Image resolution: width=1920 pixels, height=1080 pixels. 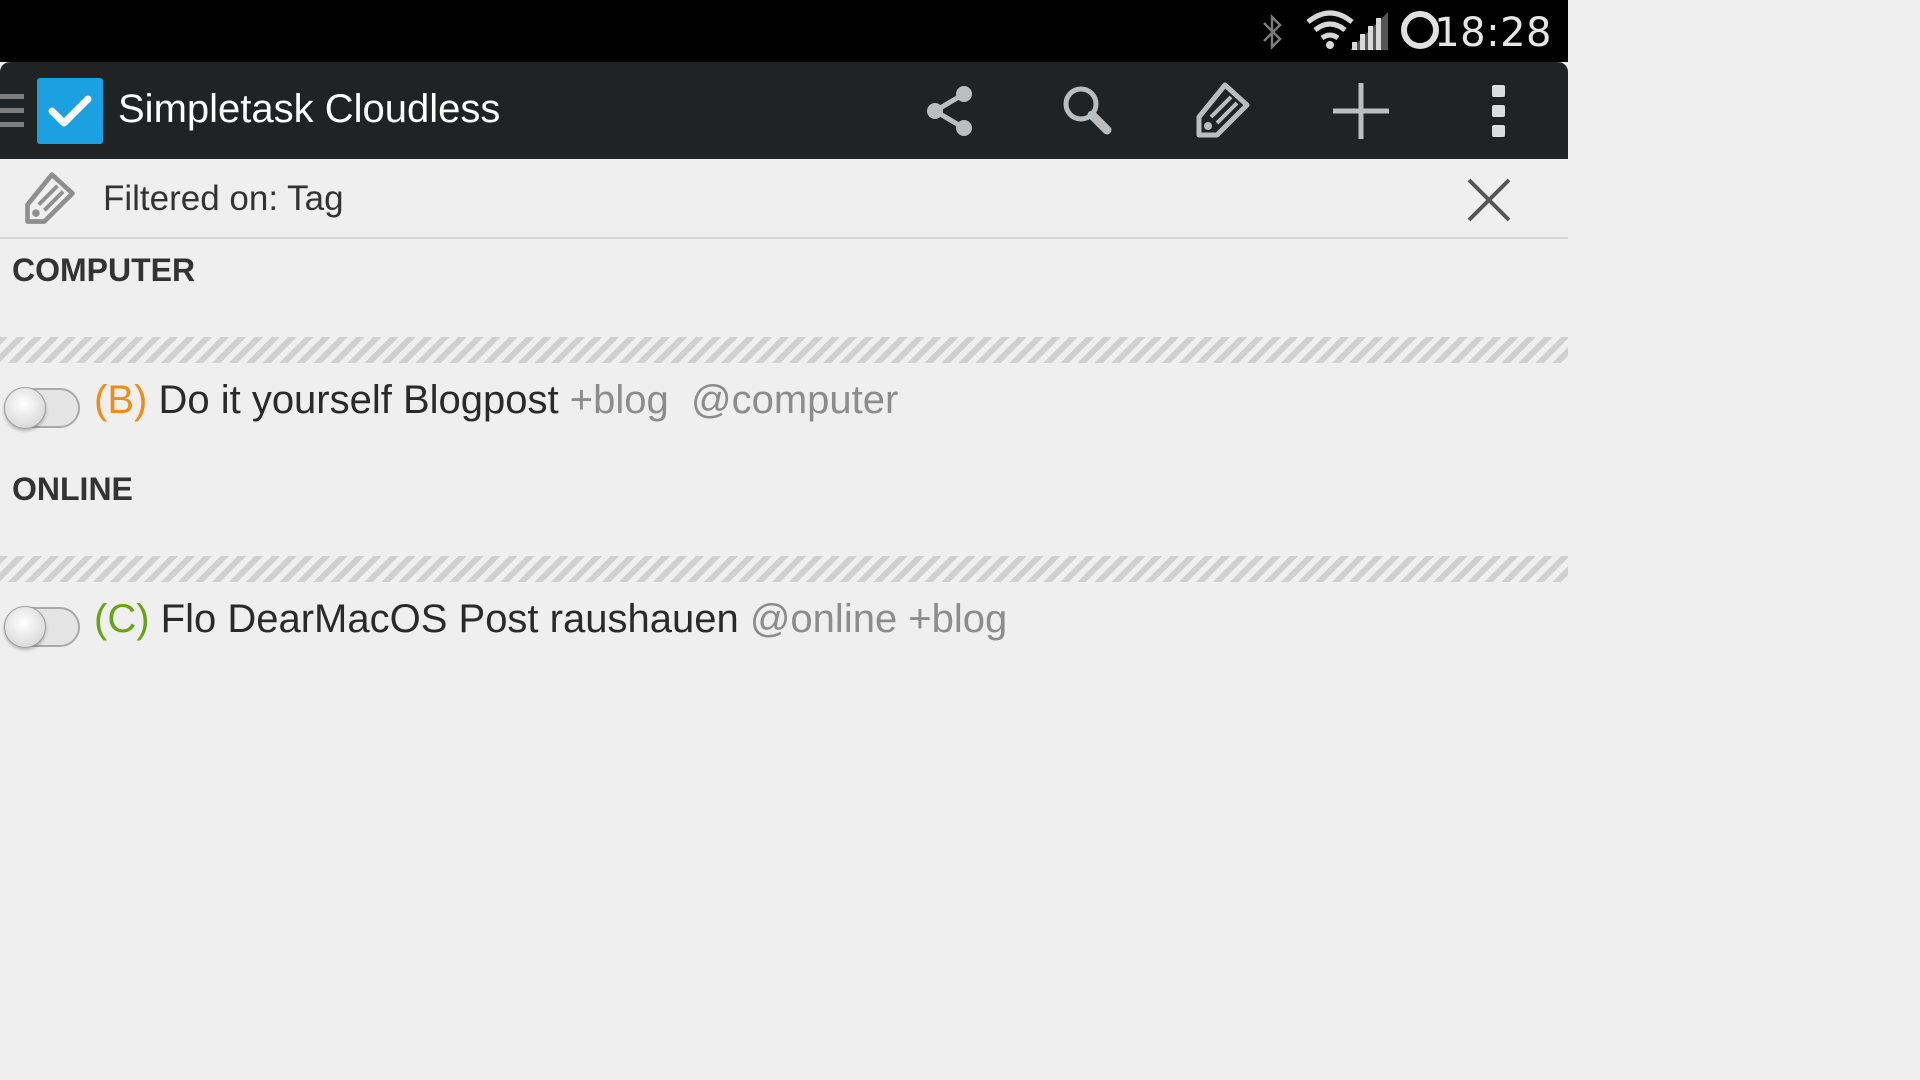 What do you see at coordinates (121, 400) in the screenshot?
I see `task-priority: (B)` at bounding box center [121, 400].